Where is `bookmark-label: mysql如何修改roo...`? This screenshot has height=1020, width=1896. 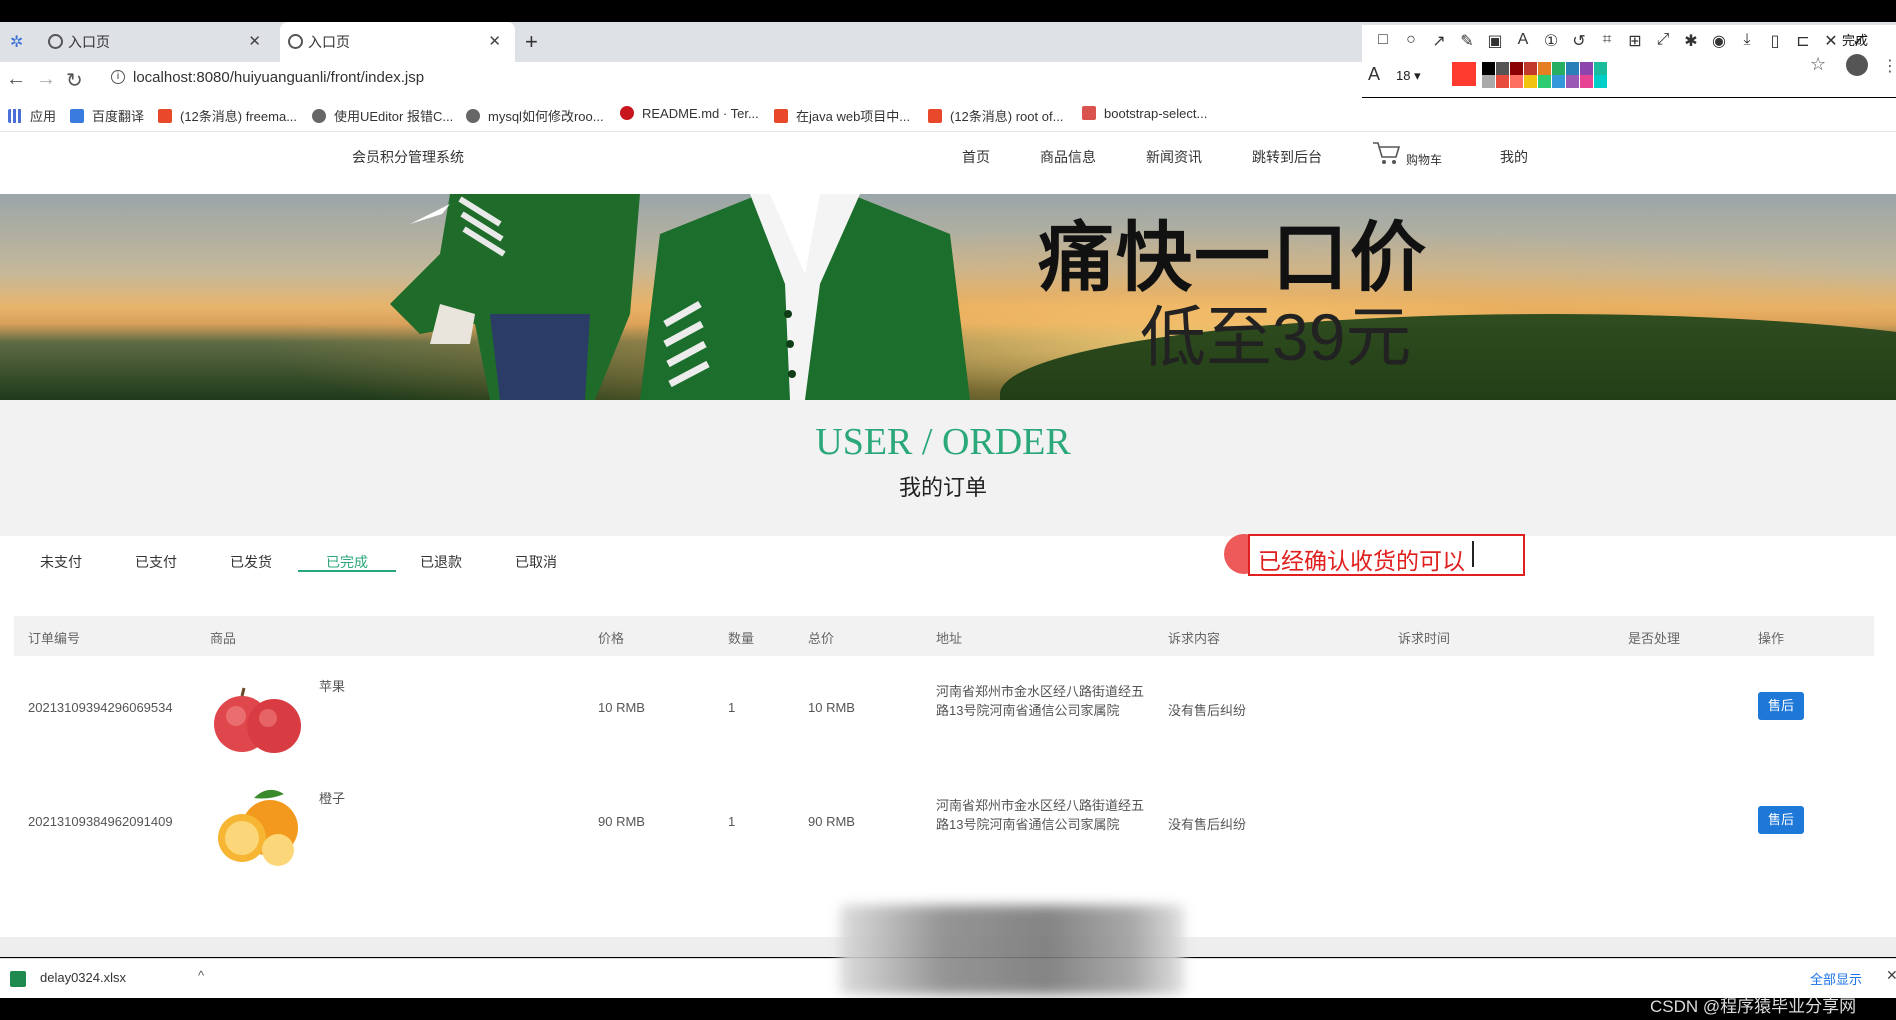
bookmark-label: mysql如何修改roo... is located at coordinates (546, 116).